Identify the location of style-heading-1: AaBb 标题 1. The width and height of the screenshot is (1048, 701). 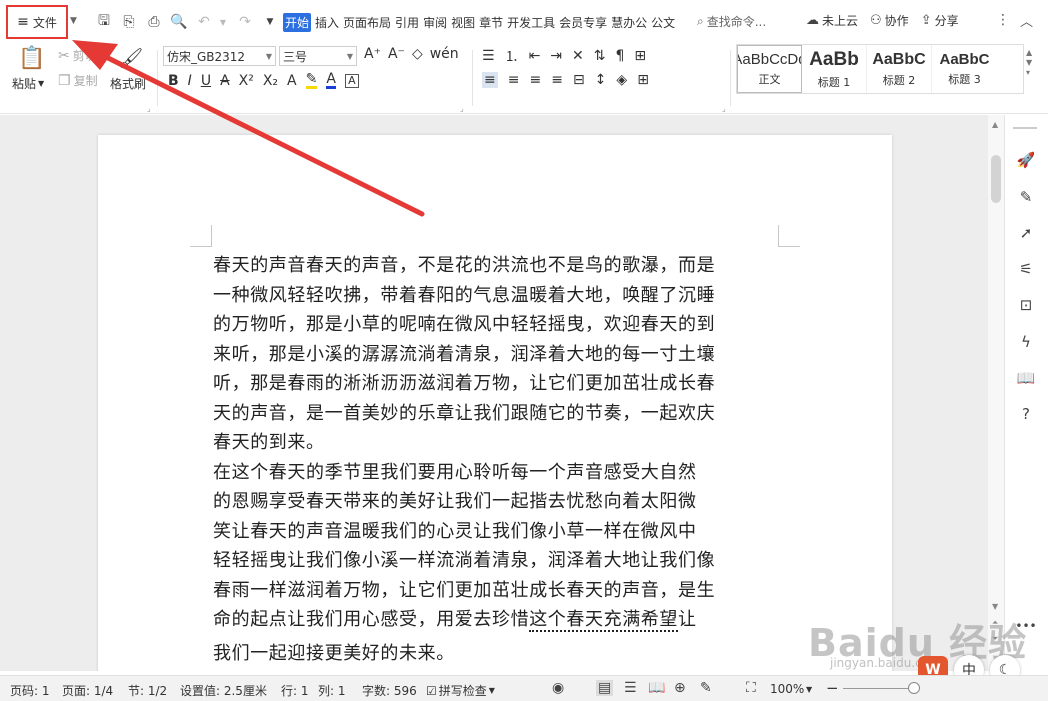
(834, 69).